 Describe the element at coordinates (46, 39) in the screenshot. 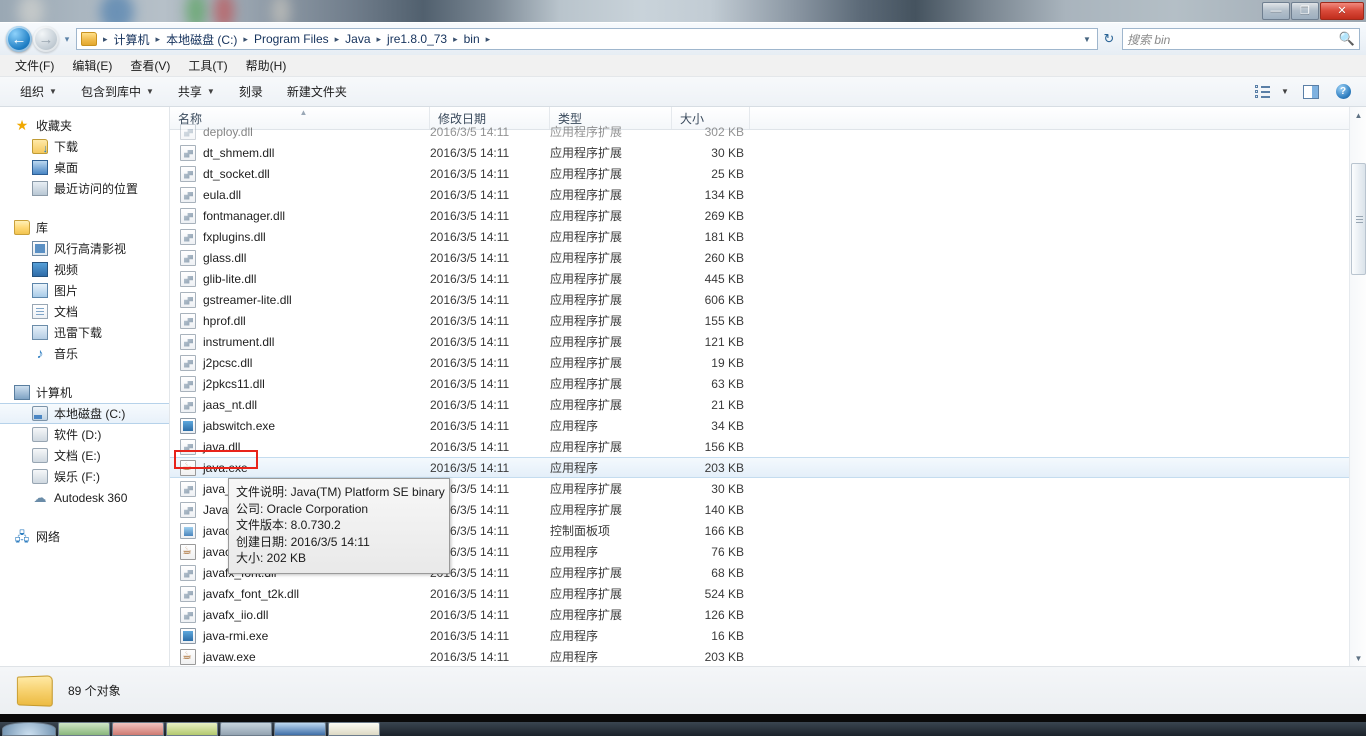

I see `forward-button: →` at that location.